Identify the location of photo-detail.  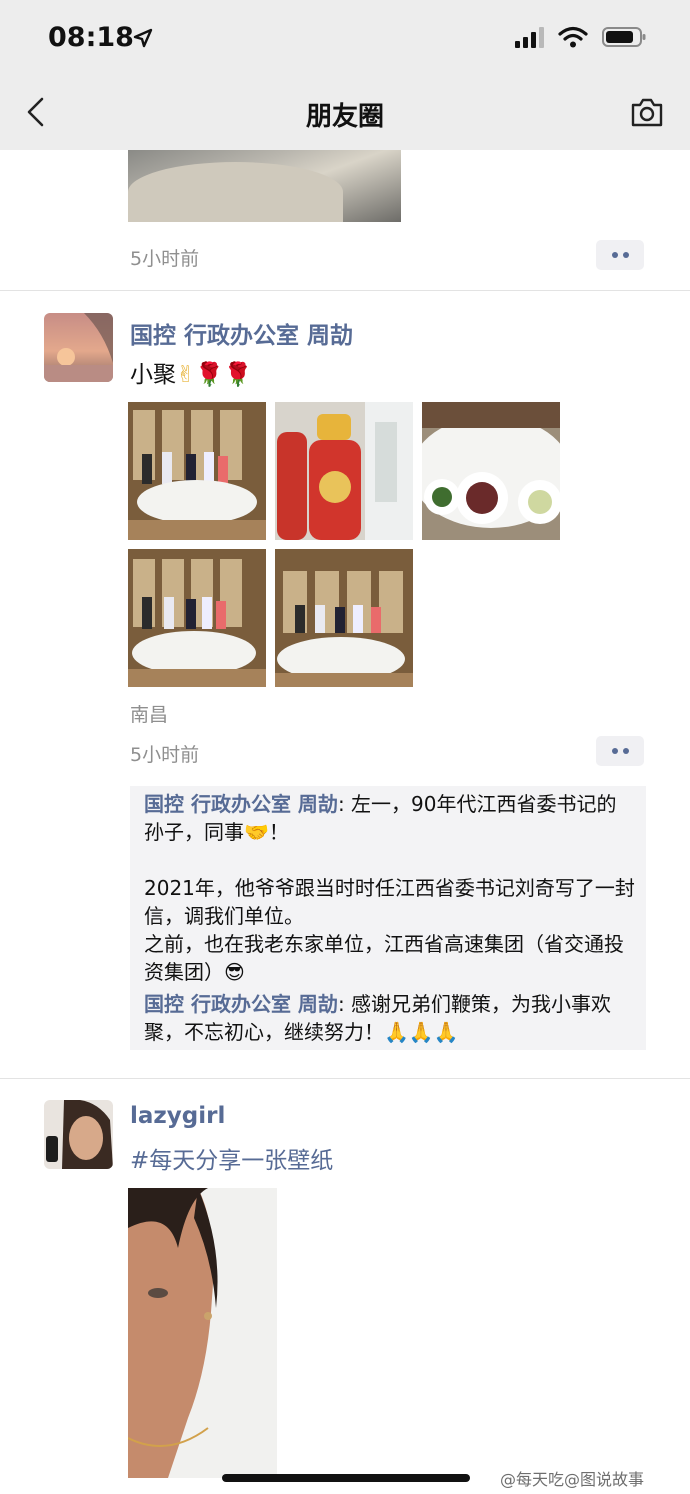
(235, 192).